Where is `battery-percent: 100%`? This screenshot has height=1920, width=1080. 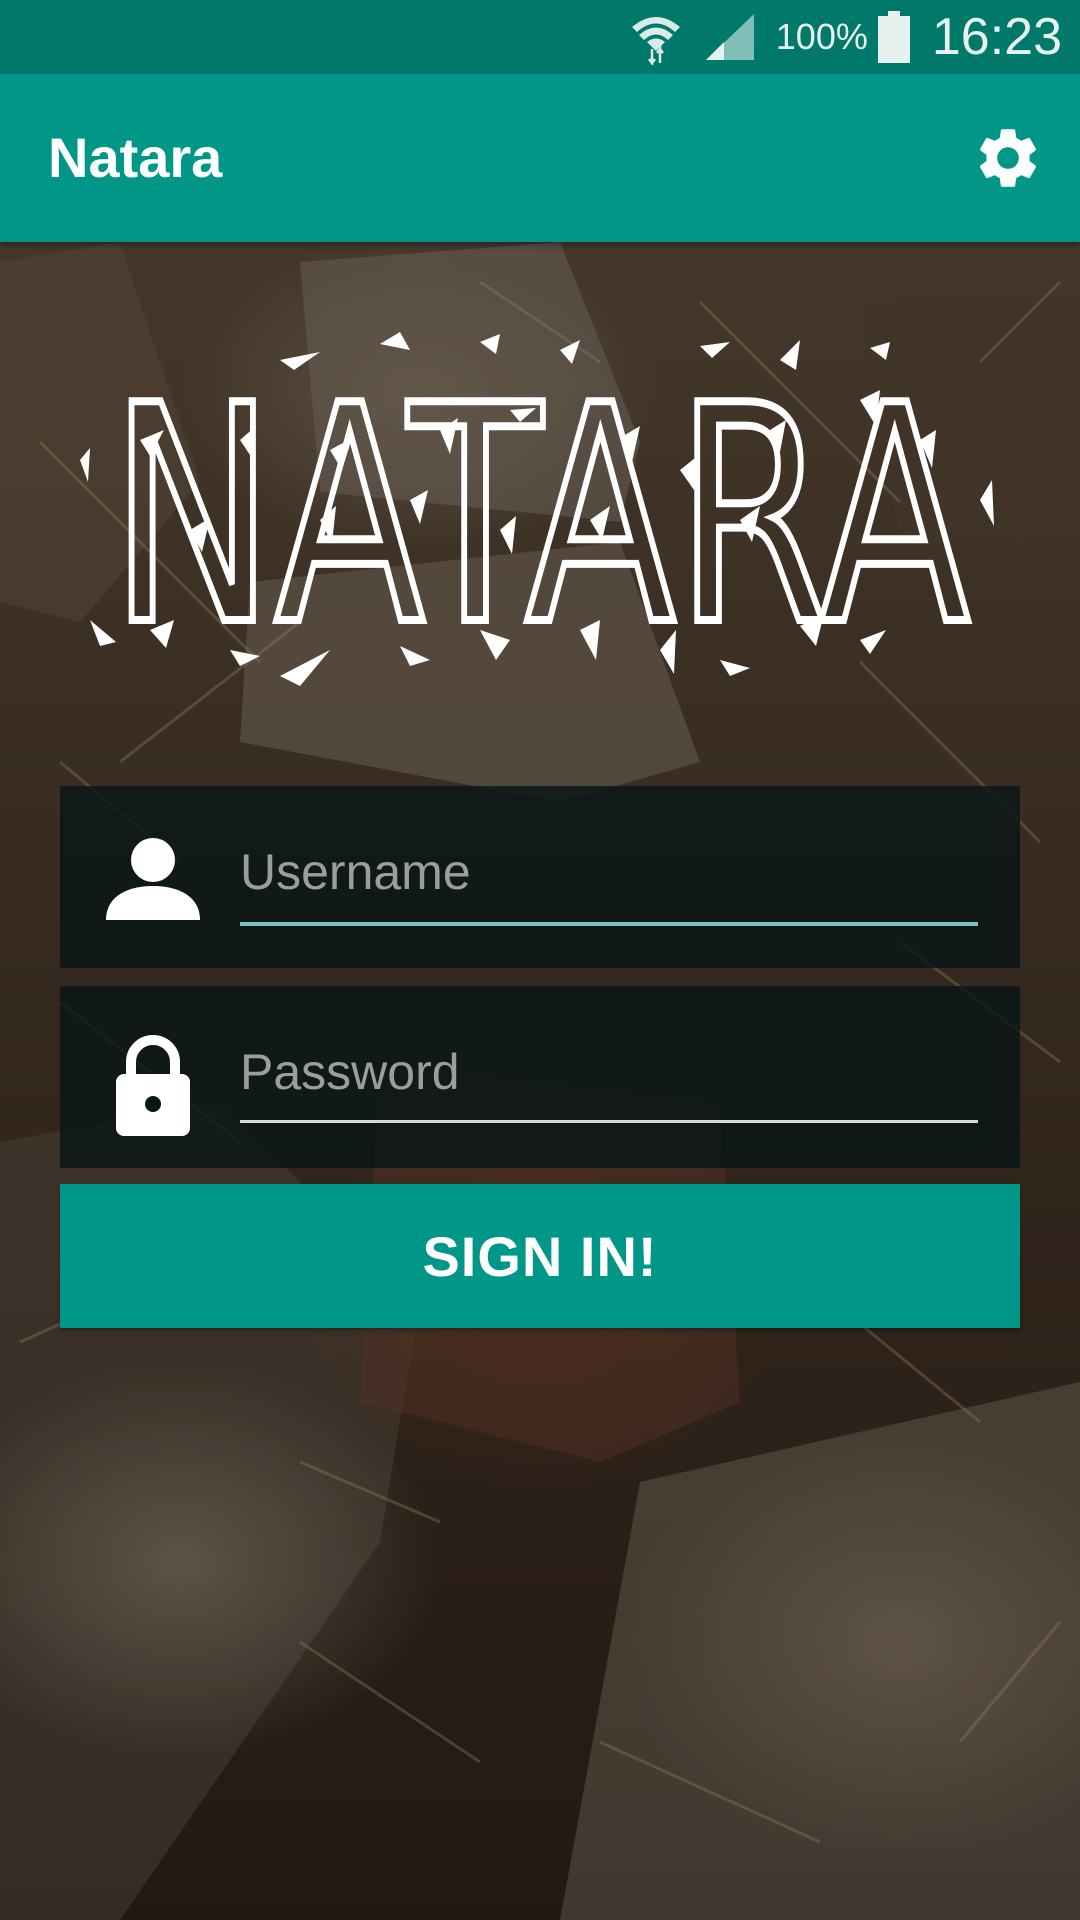 battery-percent: 100% is located at coordinates (821, 36).